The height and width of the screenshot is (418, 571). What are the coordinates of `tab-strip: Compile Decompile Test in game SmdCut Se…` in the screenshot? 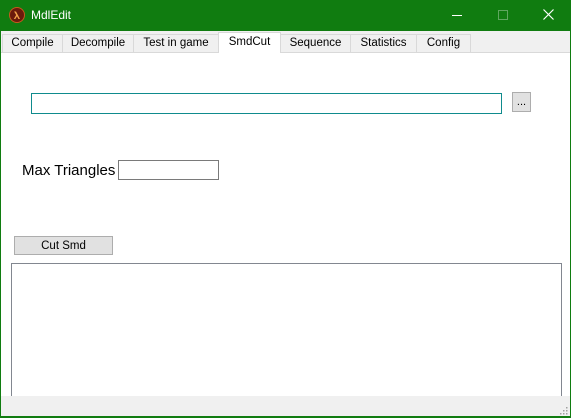 It's located at (285, 42).